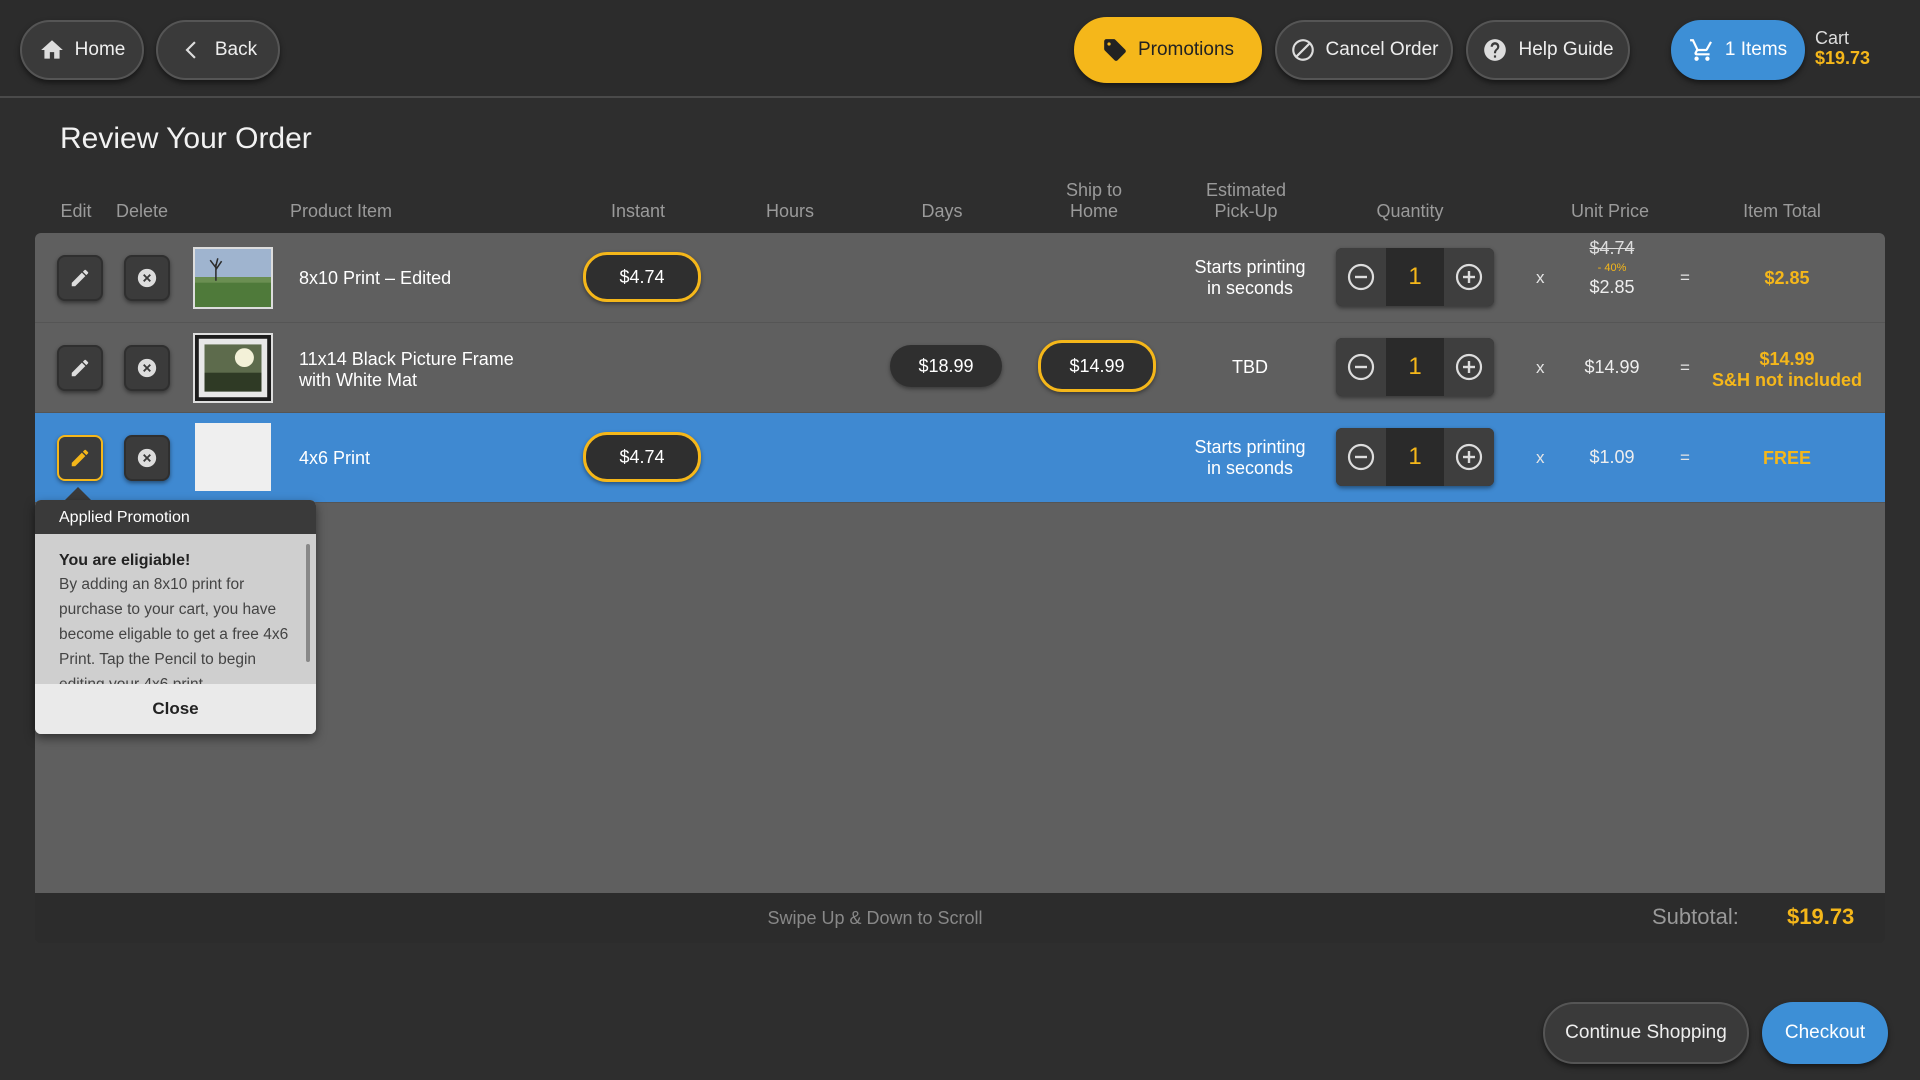 The width and height of the screenshot is (1920, 1080). What do you see at coordinates (1646, 1033) in the screenshot?
I see `continue-shopping-button: Continue Shopping` at bounding box center [1646, 1033].